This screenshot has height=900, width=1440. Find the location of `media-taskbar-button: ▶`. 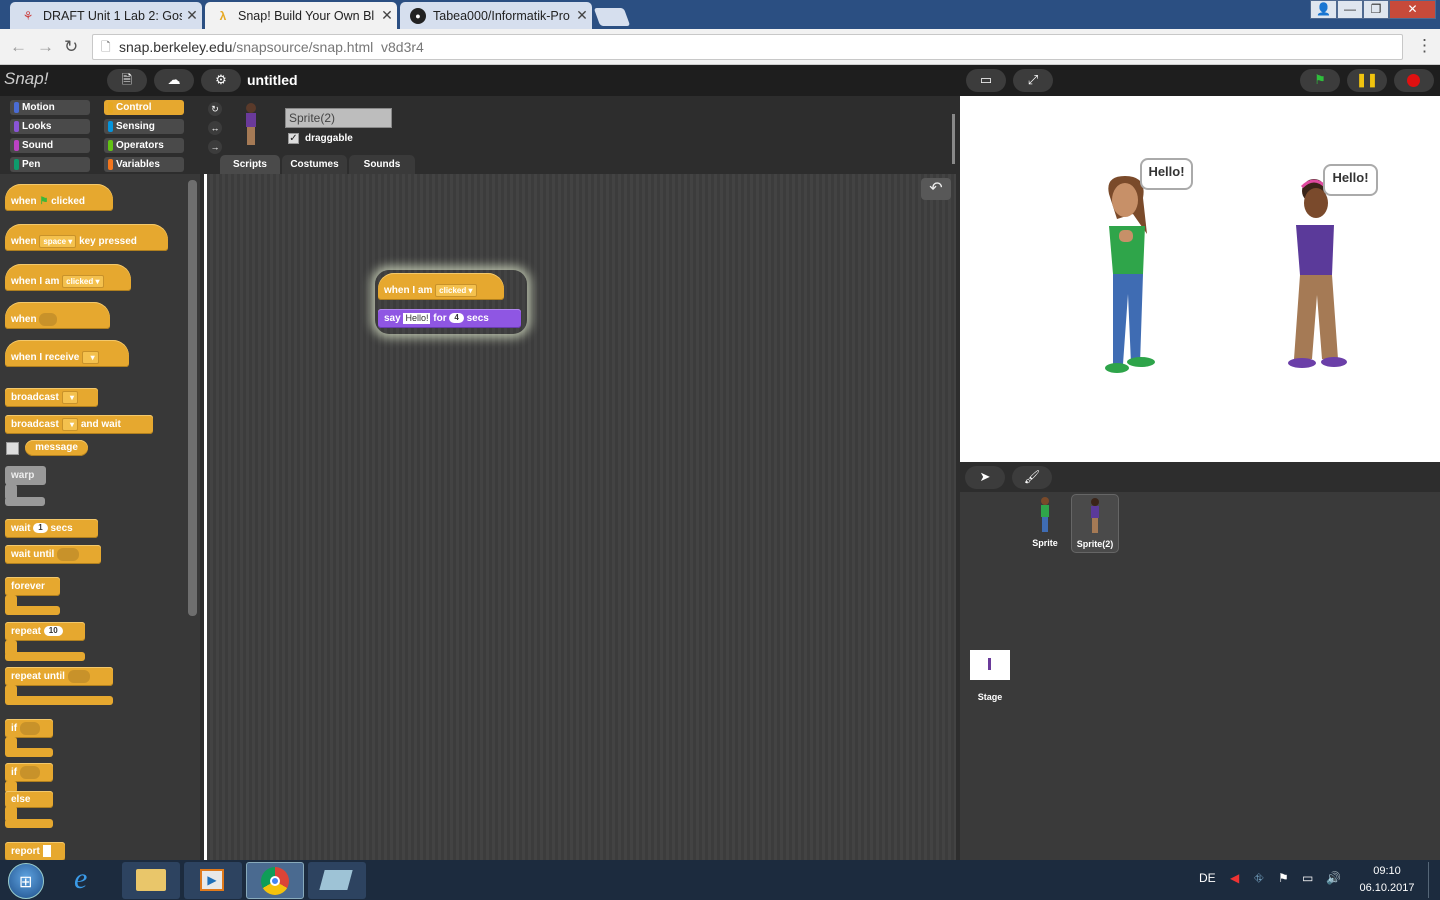

media-taskbar-button: ▶ is located at coordinates (213, 880).